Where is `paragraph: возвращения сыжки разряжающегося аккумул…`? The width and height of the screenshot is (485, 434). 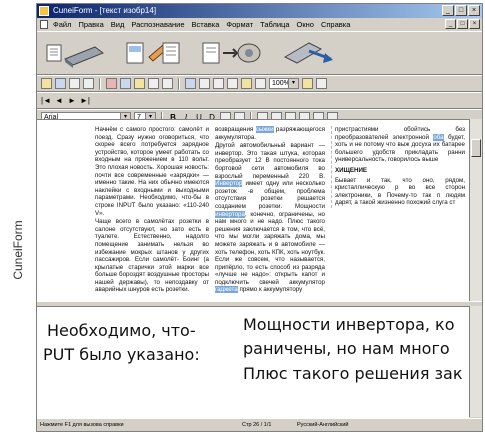 paragraph: возвращения сыжки разряжающегося аккумул… is located at coordinates (270, 133).